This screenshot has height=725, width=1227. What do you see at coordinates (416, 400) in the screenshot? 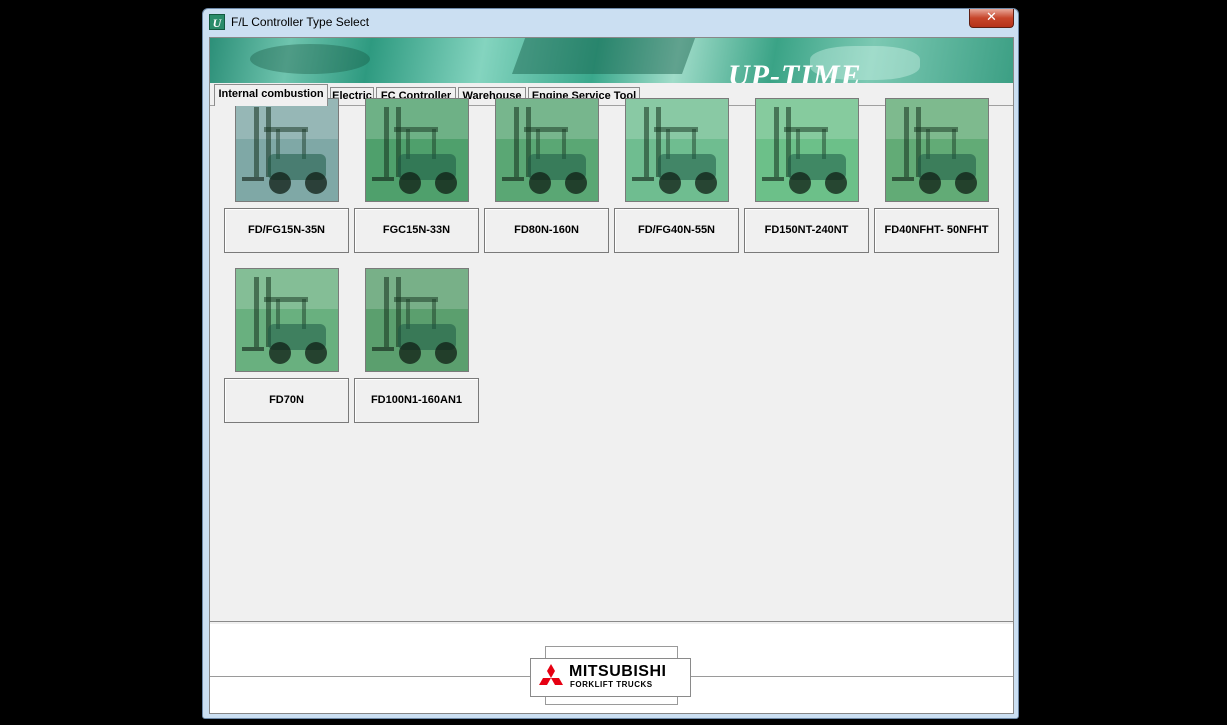
I see `model-button: FD100N1-160AN1` at bounding box center [416, 400].